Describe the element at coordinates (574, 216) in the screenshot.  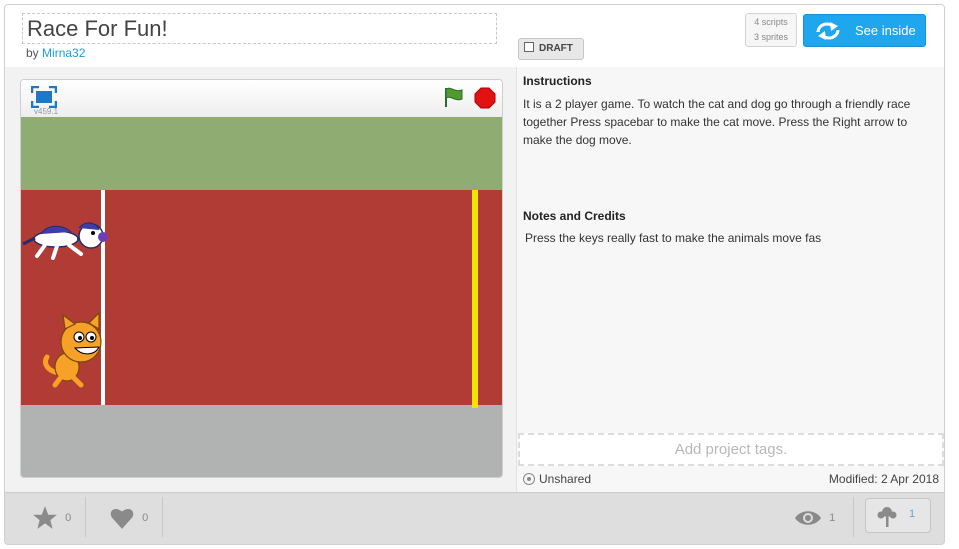
I see `notes-heading: Notes and Credits` at that location.